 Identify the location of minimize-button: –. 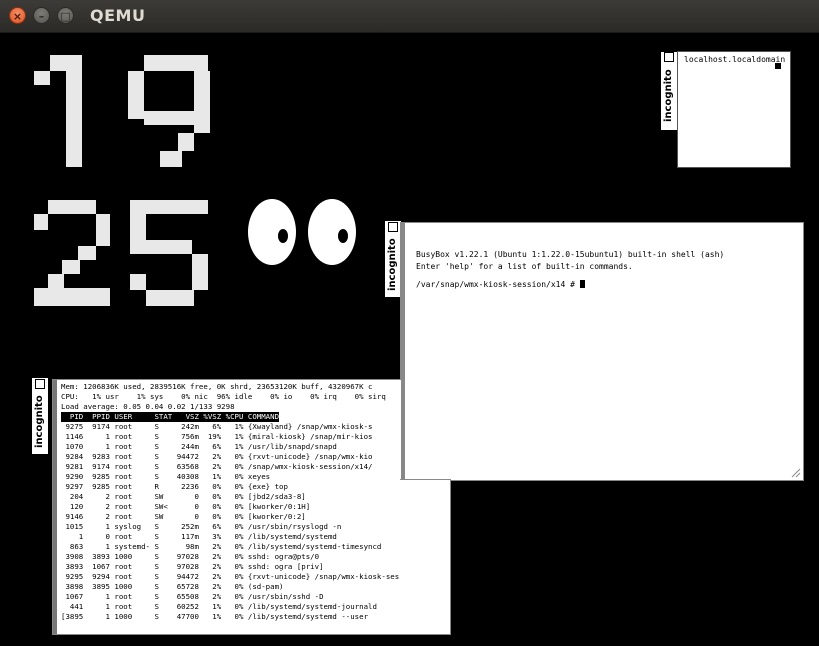
(41, 15).